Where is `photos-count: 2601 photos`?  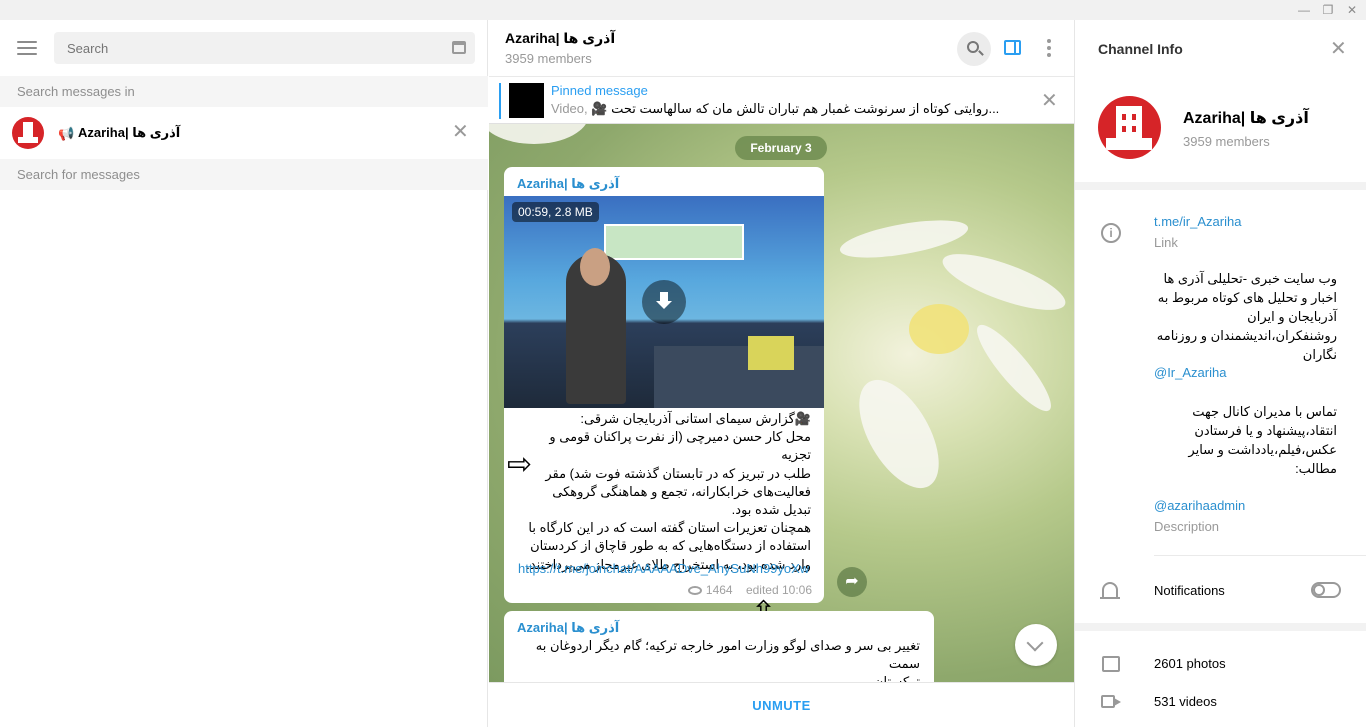
photos-count: 2601 photos is located at coordinates (1190, 663).